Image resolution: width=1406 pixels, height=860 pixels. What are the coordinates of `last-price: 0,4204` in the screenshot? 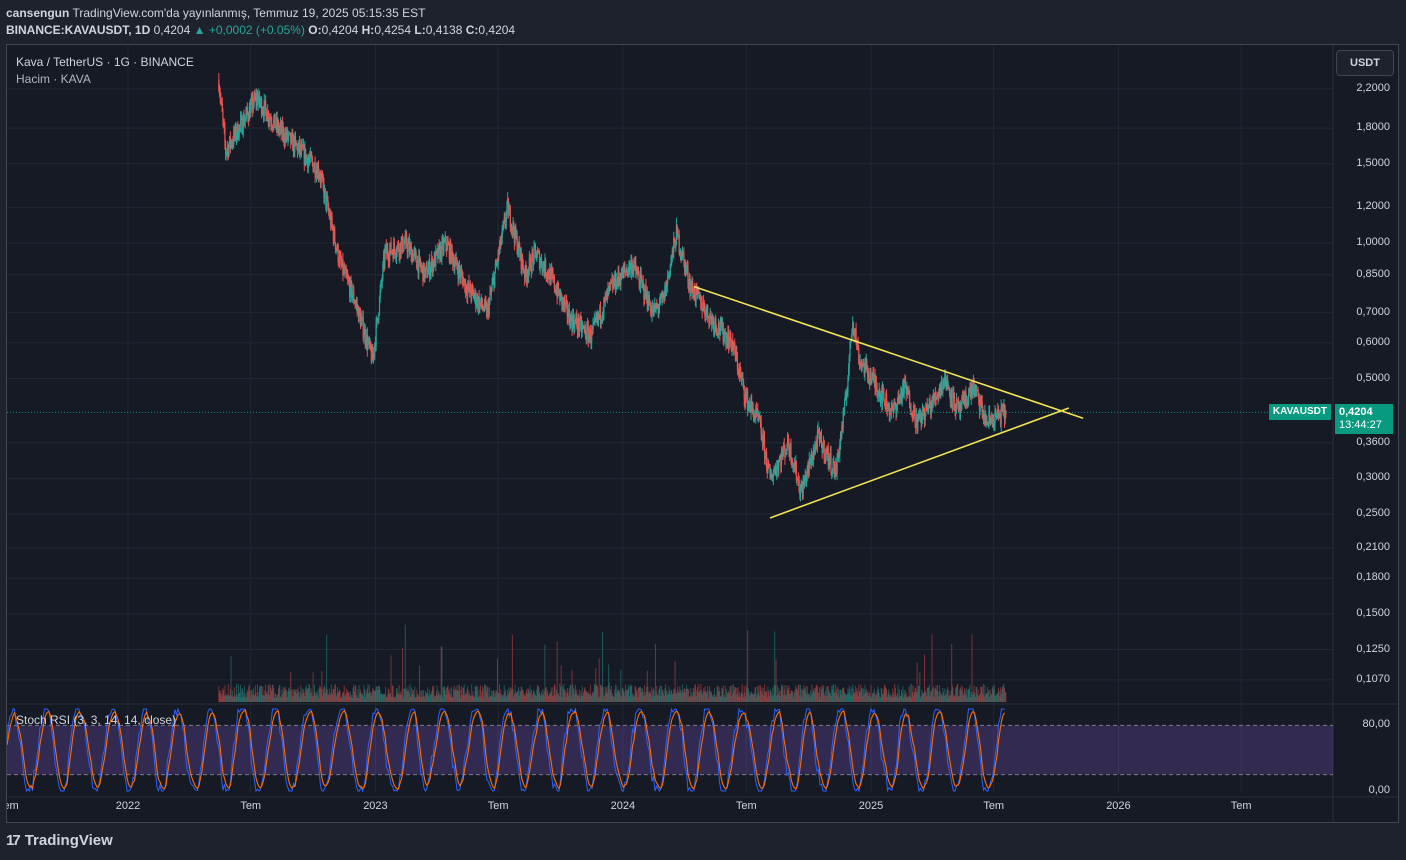 It's located at (172, 30).